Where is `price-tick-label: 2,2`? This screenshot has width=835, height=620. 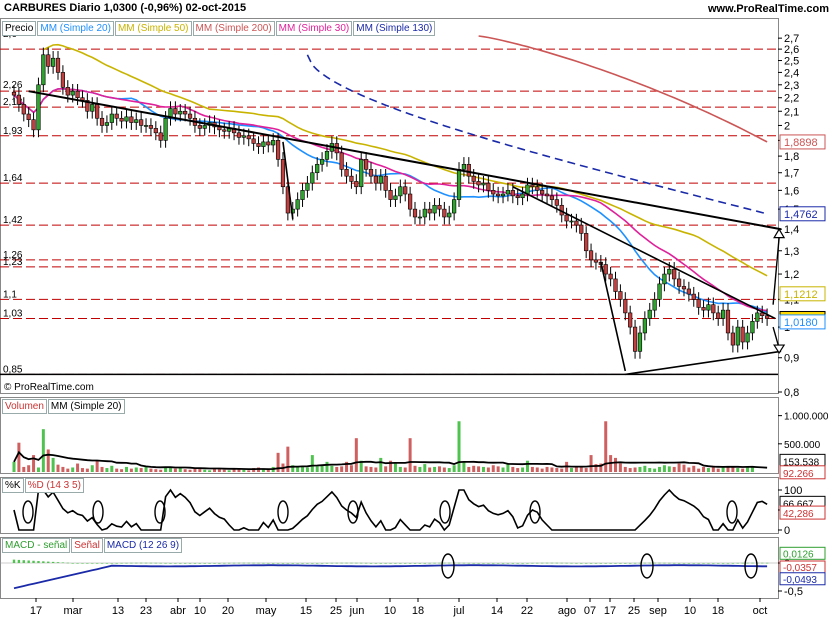 price-tick-label: 2,2 is located at coordinates (791, 99).